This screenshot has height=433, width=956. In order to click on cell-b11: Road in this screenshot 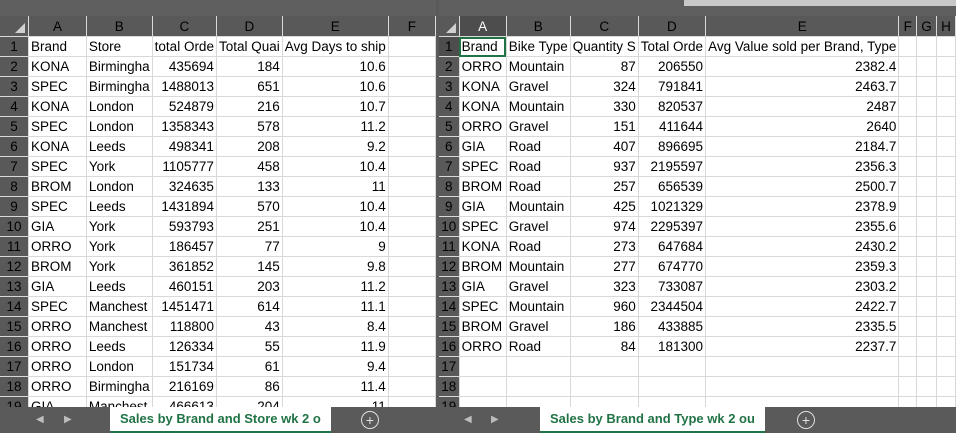, I will do `click(538, 246)`.